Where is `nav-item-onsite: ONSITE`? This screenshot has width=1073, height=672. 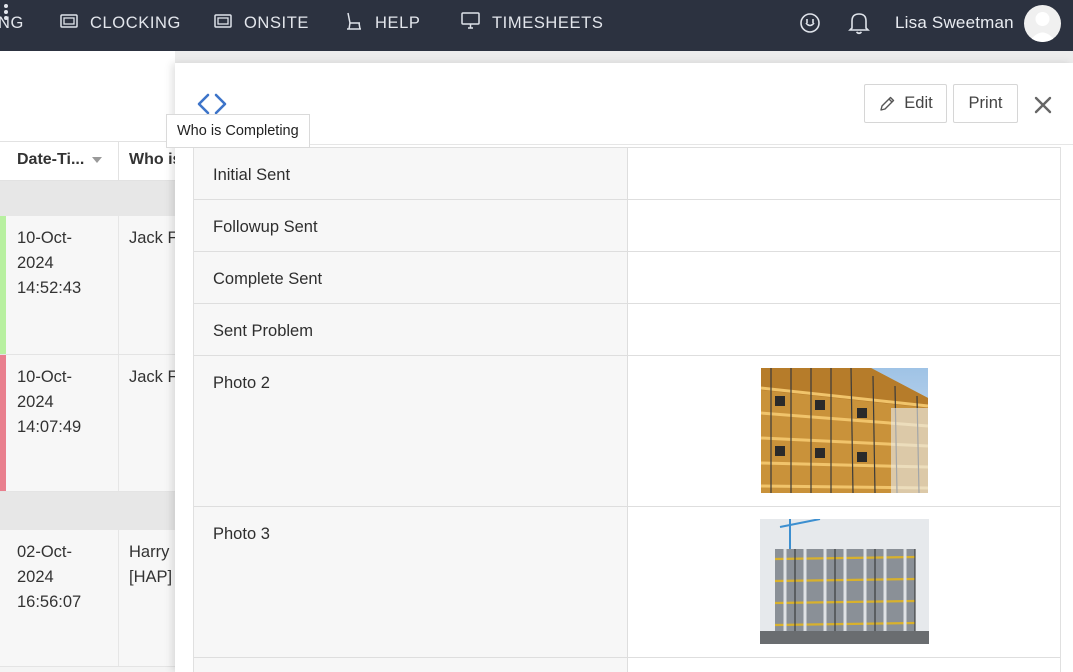
nav-item-onsite: ONSITE is located at coordinates (261, 23).